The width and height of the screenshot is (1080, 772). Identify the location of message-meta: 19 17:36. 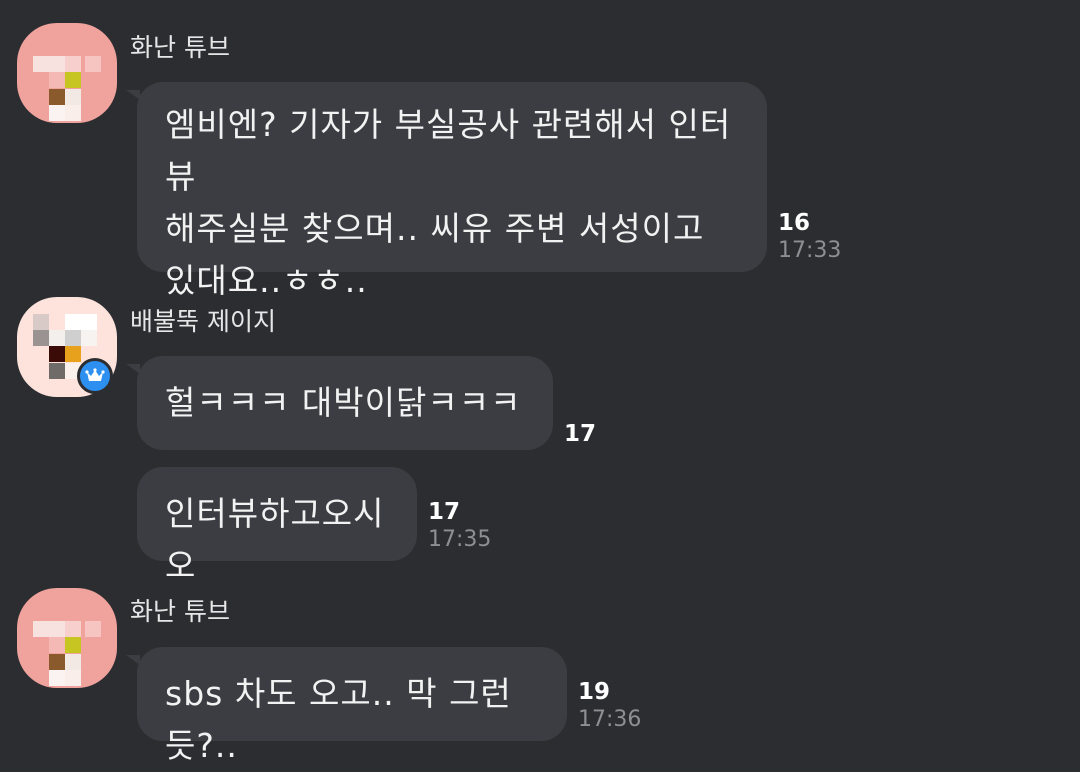
(609, 706).